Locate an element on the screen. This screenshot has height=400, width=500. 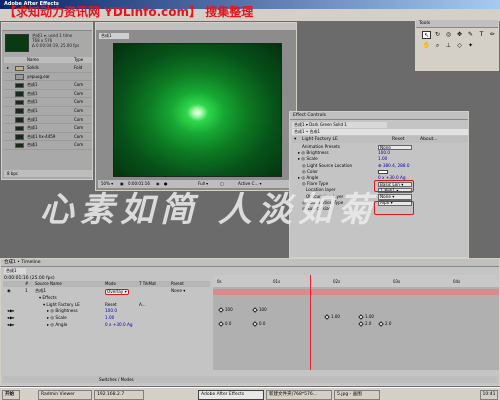
timeline-footer: Switches / Modes is located at coordinates (250, 379).